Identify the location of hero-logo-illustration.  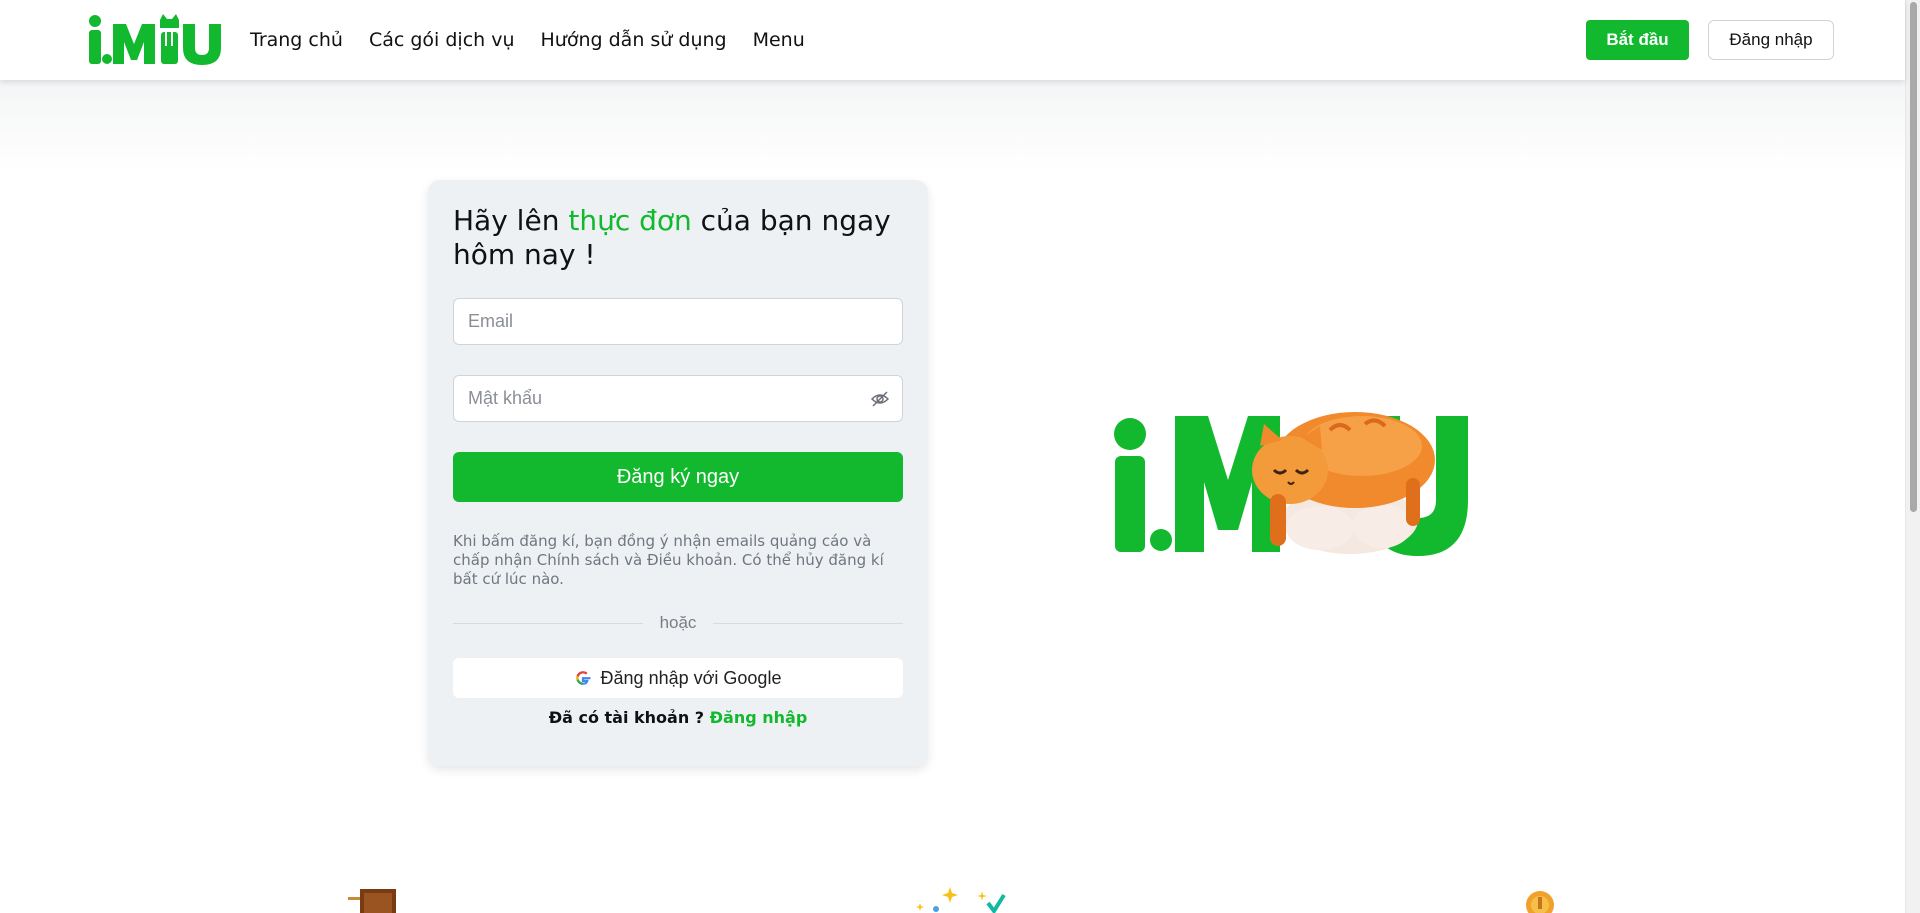
(1291, 484).